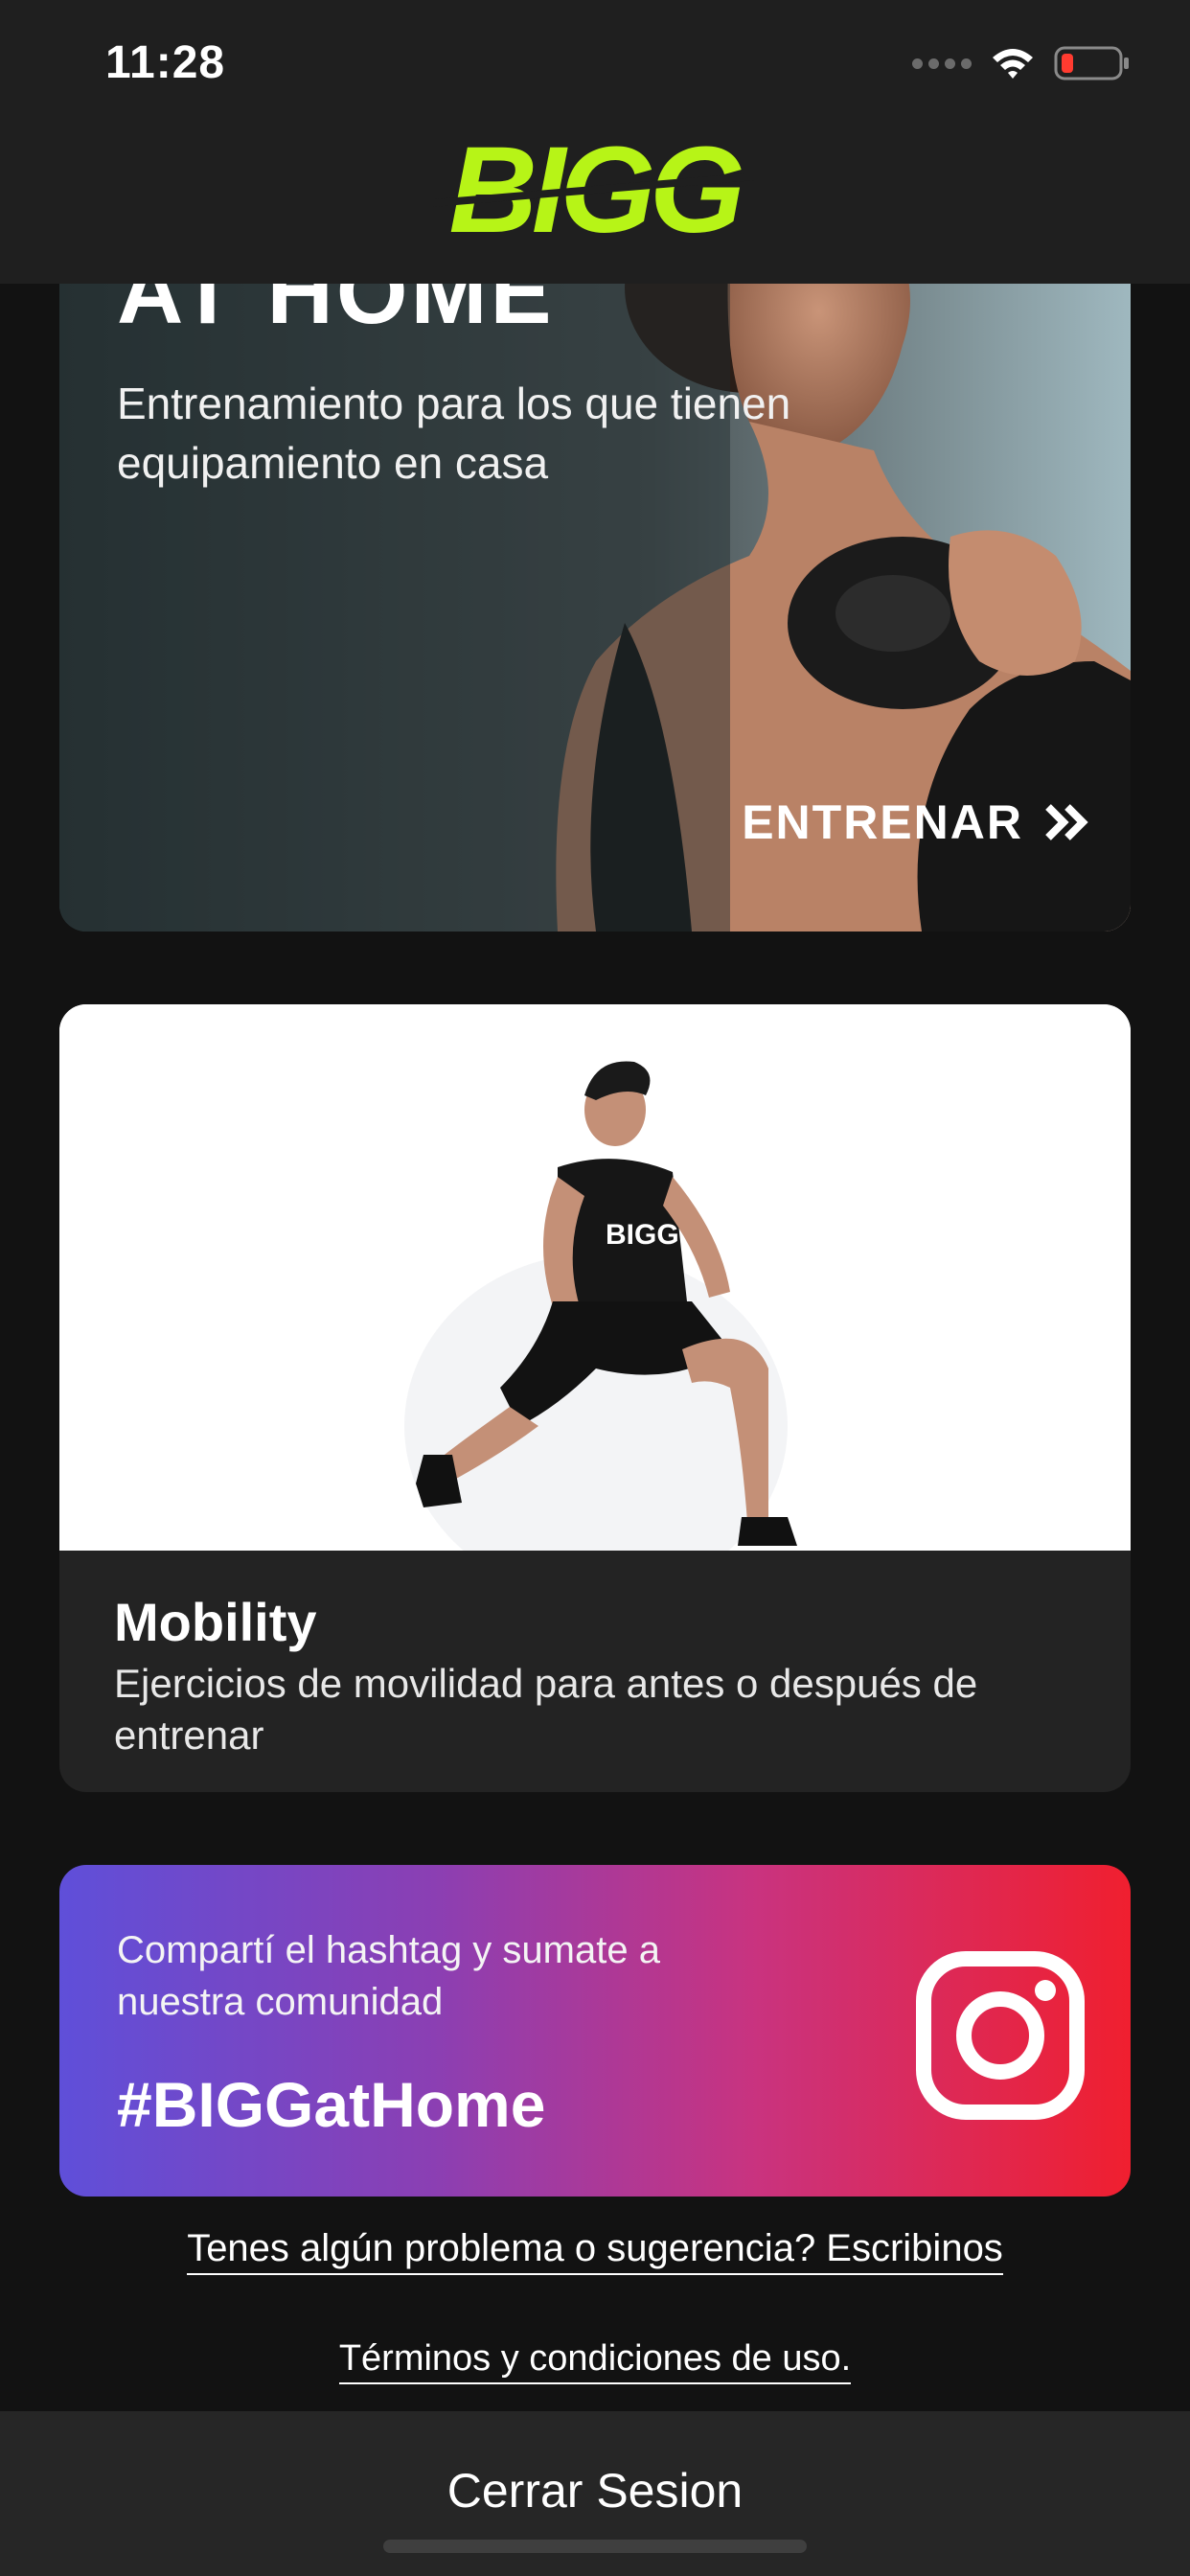  What do you see at coordinates (883, 822) in the screenshot?
I see `train-button-label: ENTRENAR` at bounding box center [883, 822].